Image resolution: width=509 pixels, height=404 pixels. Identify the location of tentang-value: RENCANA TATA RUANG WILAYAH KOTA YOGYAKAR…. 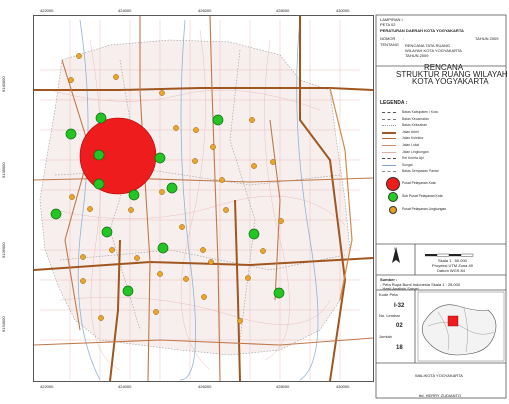
(433, 48).